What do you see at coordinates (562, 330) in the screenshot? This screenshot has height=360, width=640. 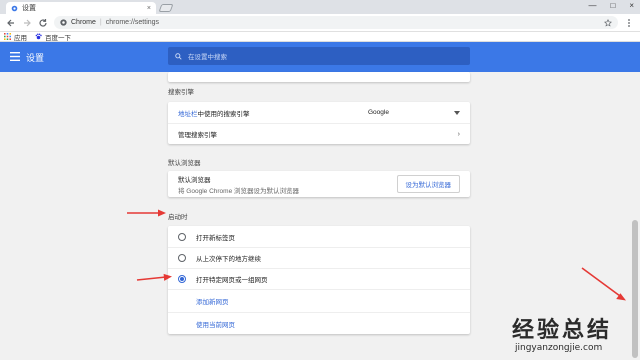 I see `watermark-title: 经验总结` at bounding box center [562, 330].